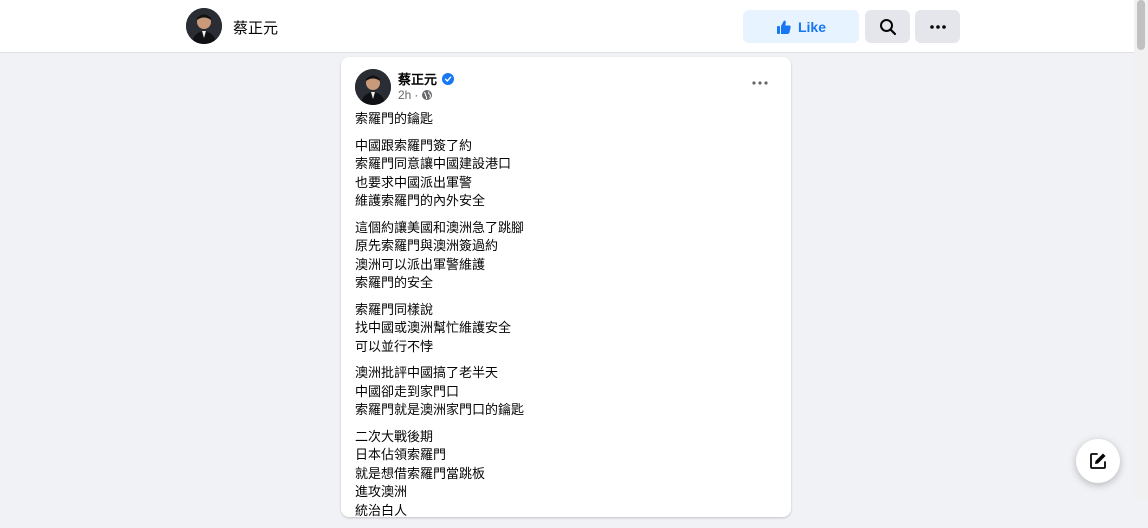  What do you see at coordinates (394, 282) in the screenshot?
I see `post-line: 索羅門的安全` at bounding box center [394, 282].